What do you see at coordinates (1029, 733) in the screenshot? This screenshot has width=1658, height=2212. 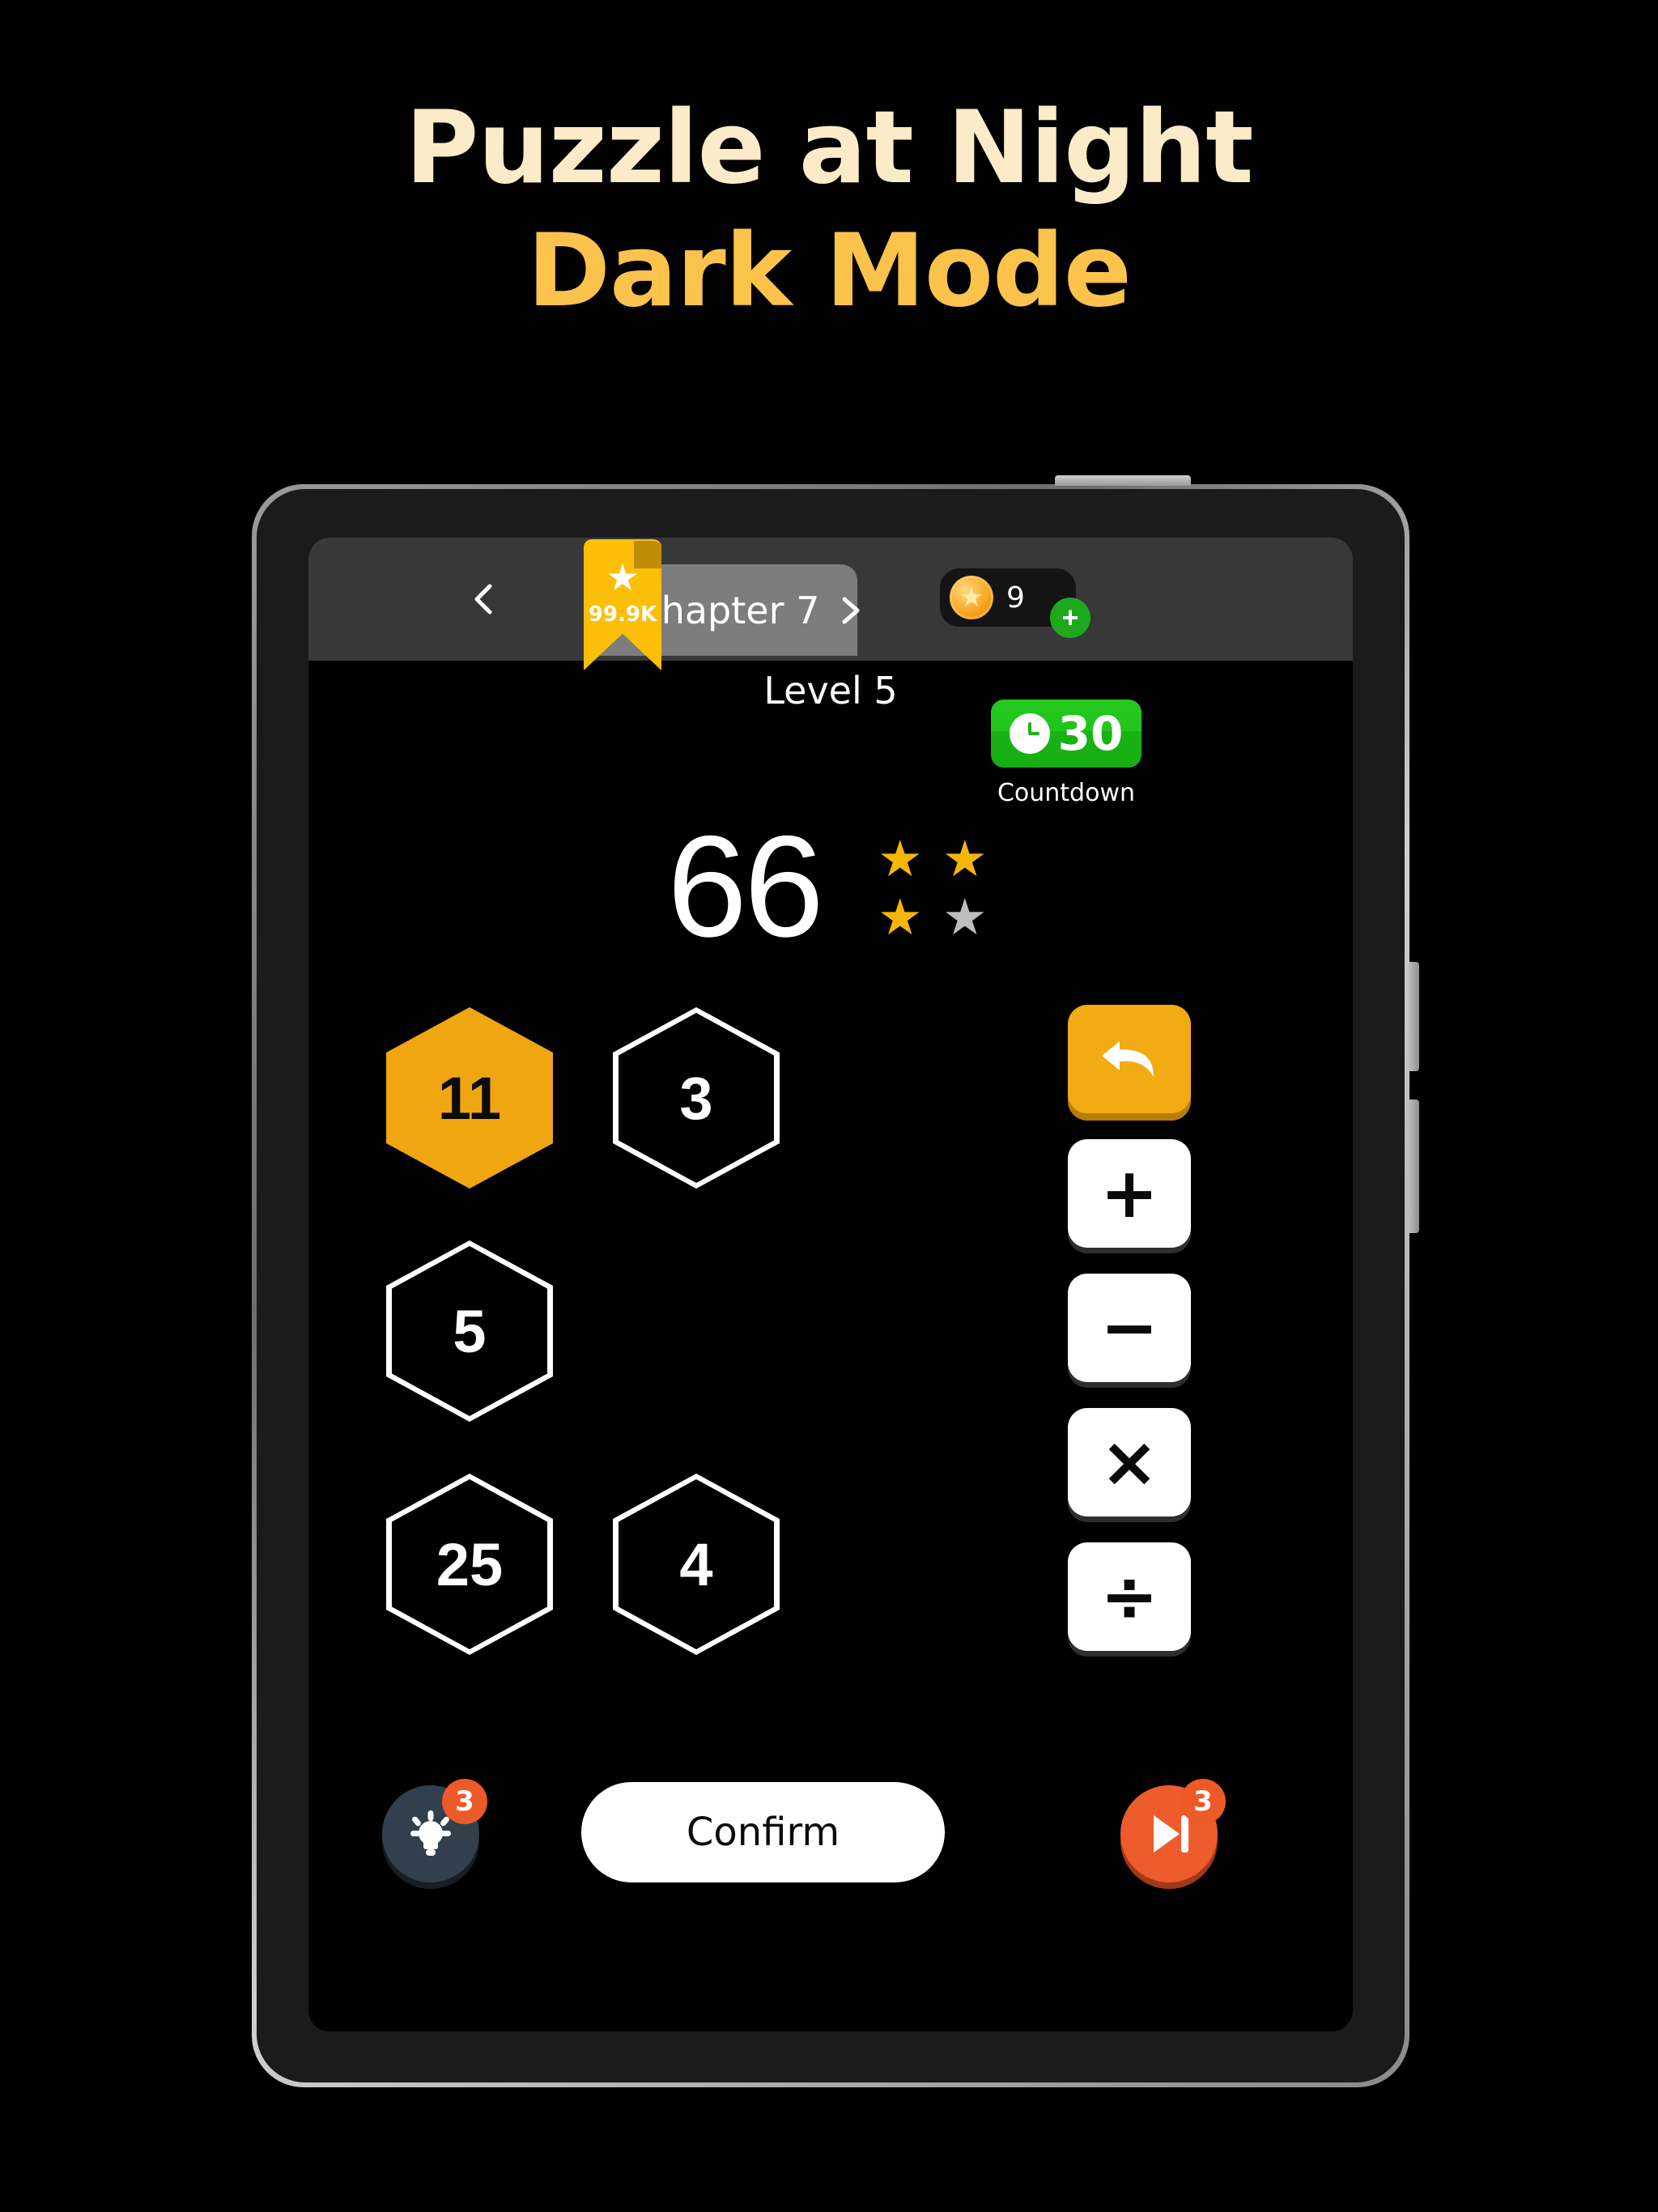 I see `clock-icon` at bounding box center [1029, 733].